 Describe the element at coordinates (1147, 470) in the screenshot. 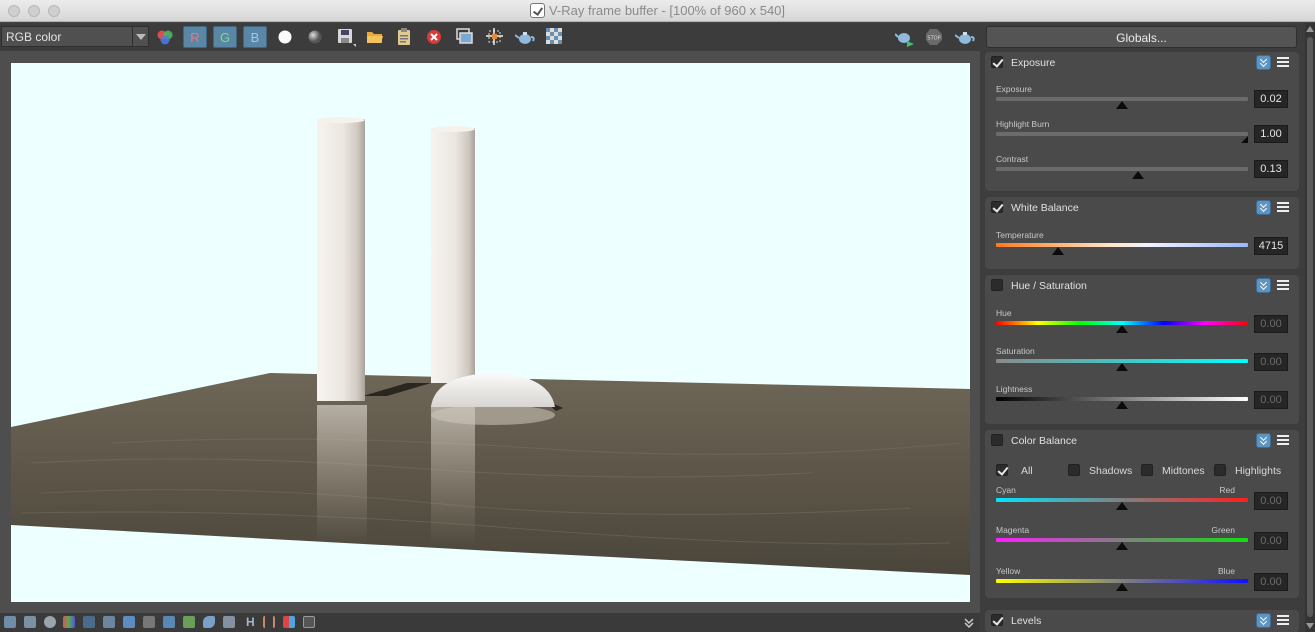

I see `midtones-option-checkbox` at that location.